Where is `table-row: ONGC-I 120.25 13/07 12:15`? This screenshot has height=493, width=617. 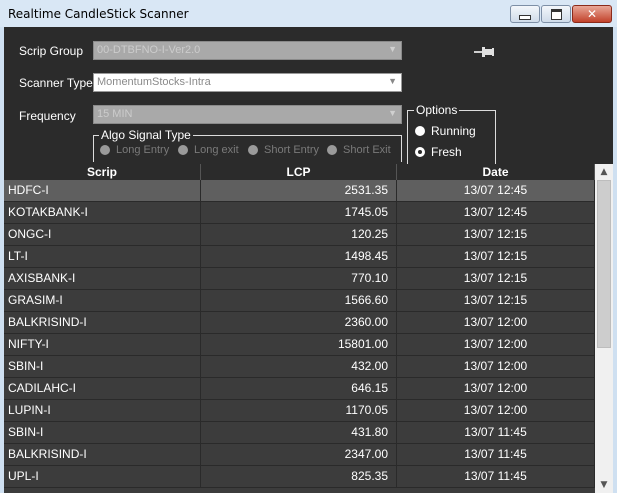
table-row: ONGC-I 120.25 13/07 12:15 is located at coordinates (299, 235).